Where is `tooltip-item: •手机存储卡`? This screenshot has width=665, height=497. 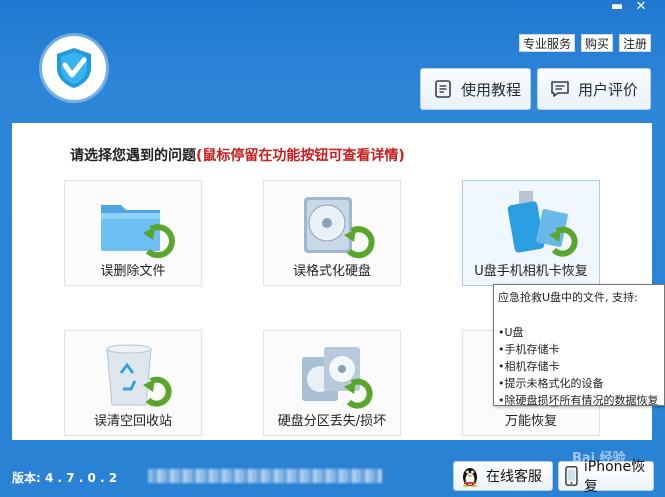 tooltip-item: •手机存储卡 is located at coordinates (529, 349).